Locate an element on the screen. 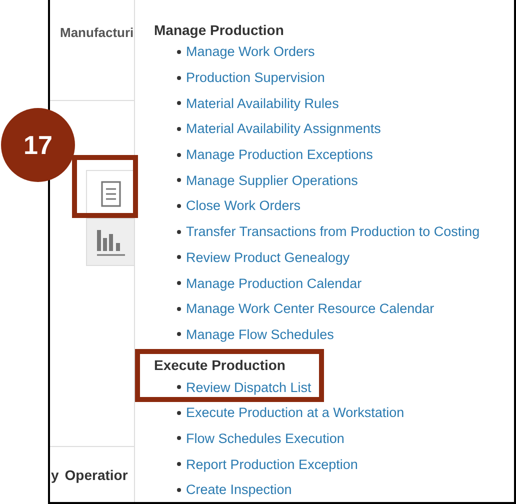 This screenshot has width=516, height=504. menu-link: Review Product Genealogy is located at coordinates (268, 257).